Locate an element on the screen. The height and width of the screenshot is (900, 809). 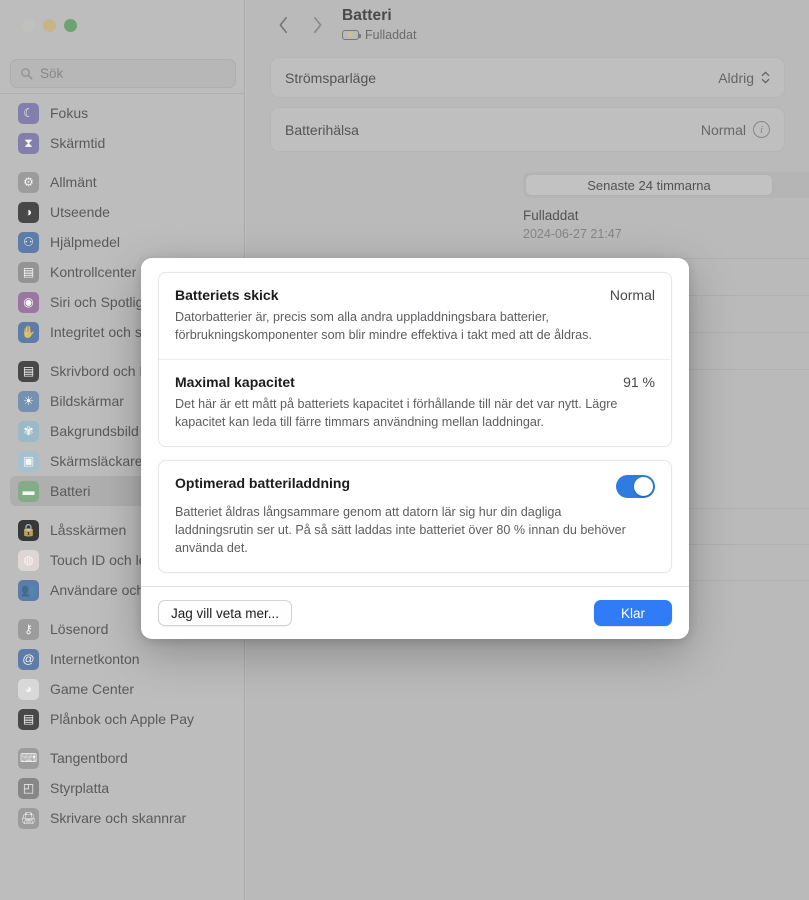
power-mode-row: Strömsparläge Aldrig is located at coordinates (527, 77).